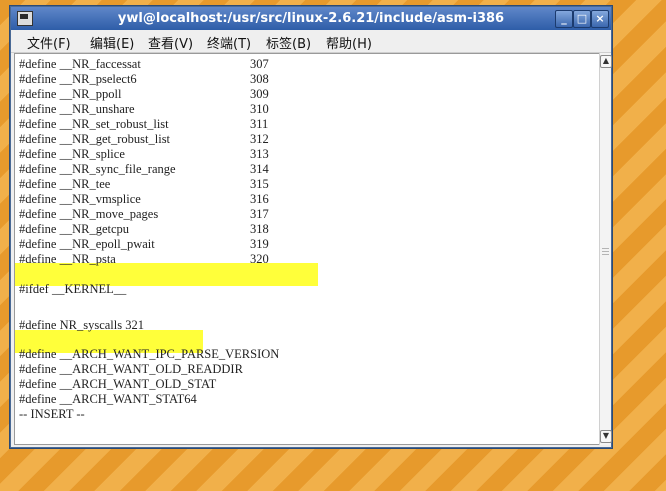 The image size is (666, 491). I want to click on line-number-value: 319, so click(259, 244).